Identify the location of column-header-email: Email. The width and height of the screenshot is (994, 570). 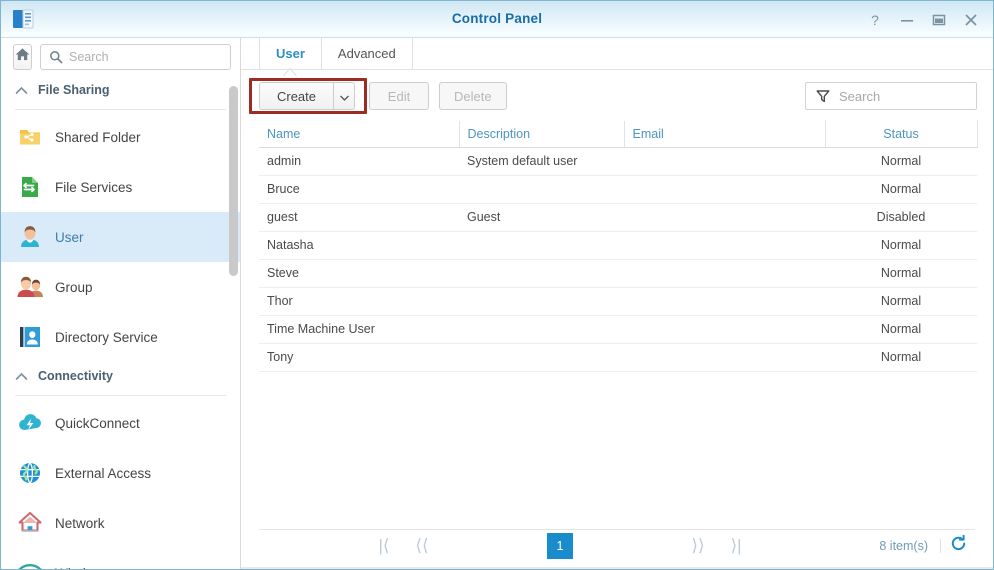
(725, 134).